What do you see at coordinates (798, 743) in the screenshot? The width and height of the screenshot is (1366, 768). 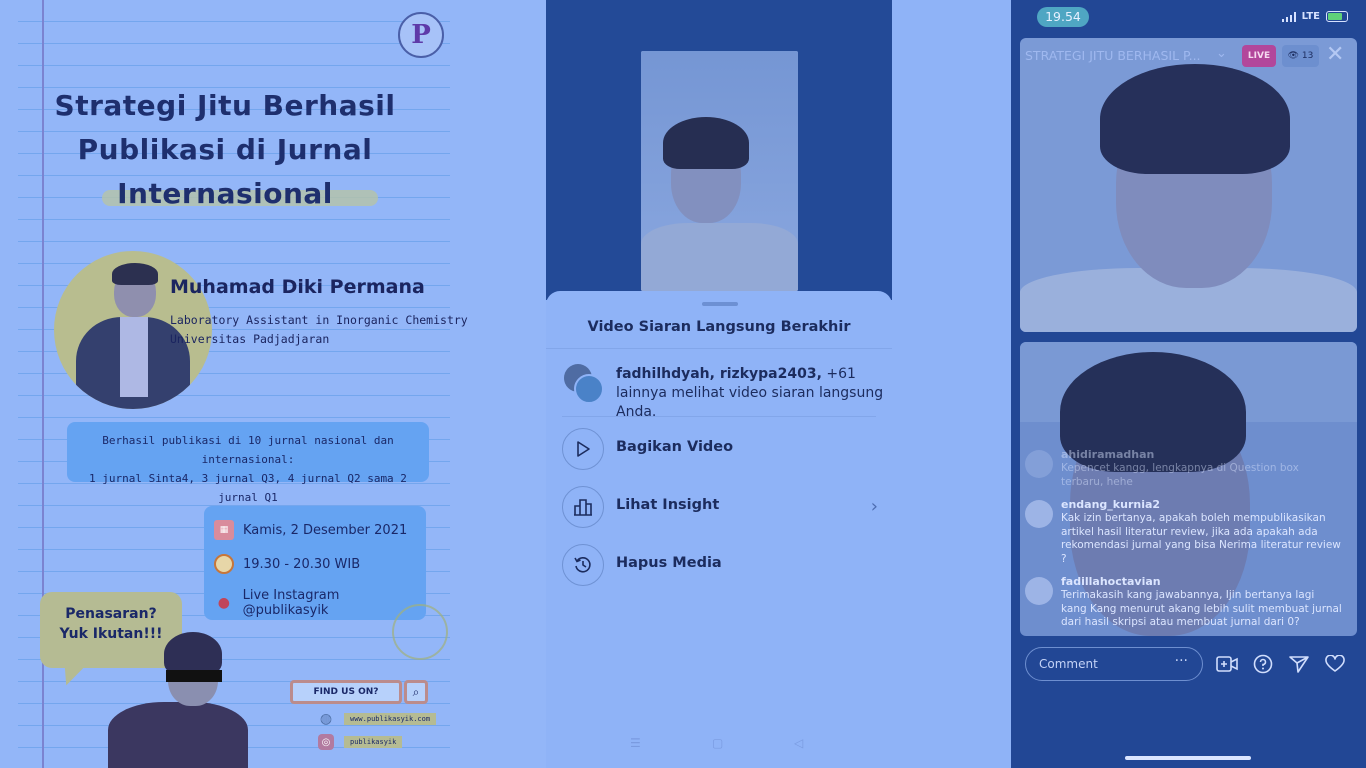 I see `back-icon: ◁` at bounding box center [798, 743].